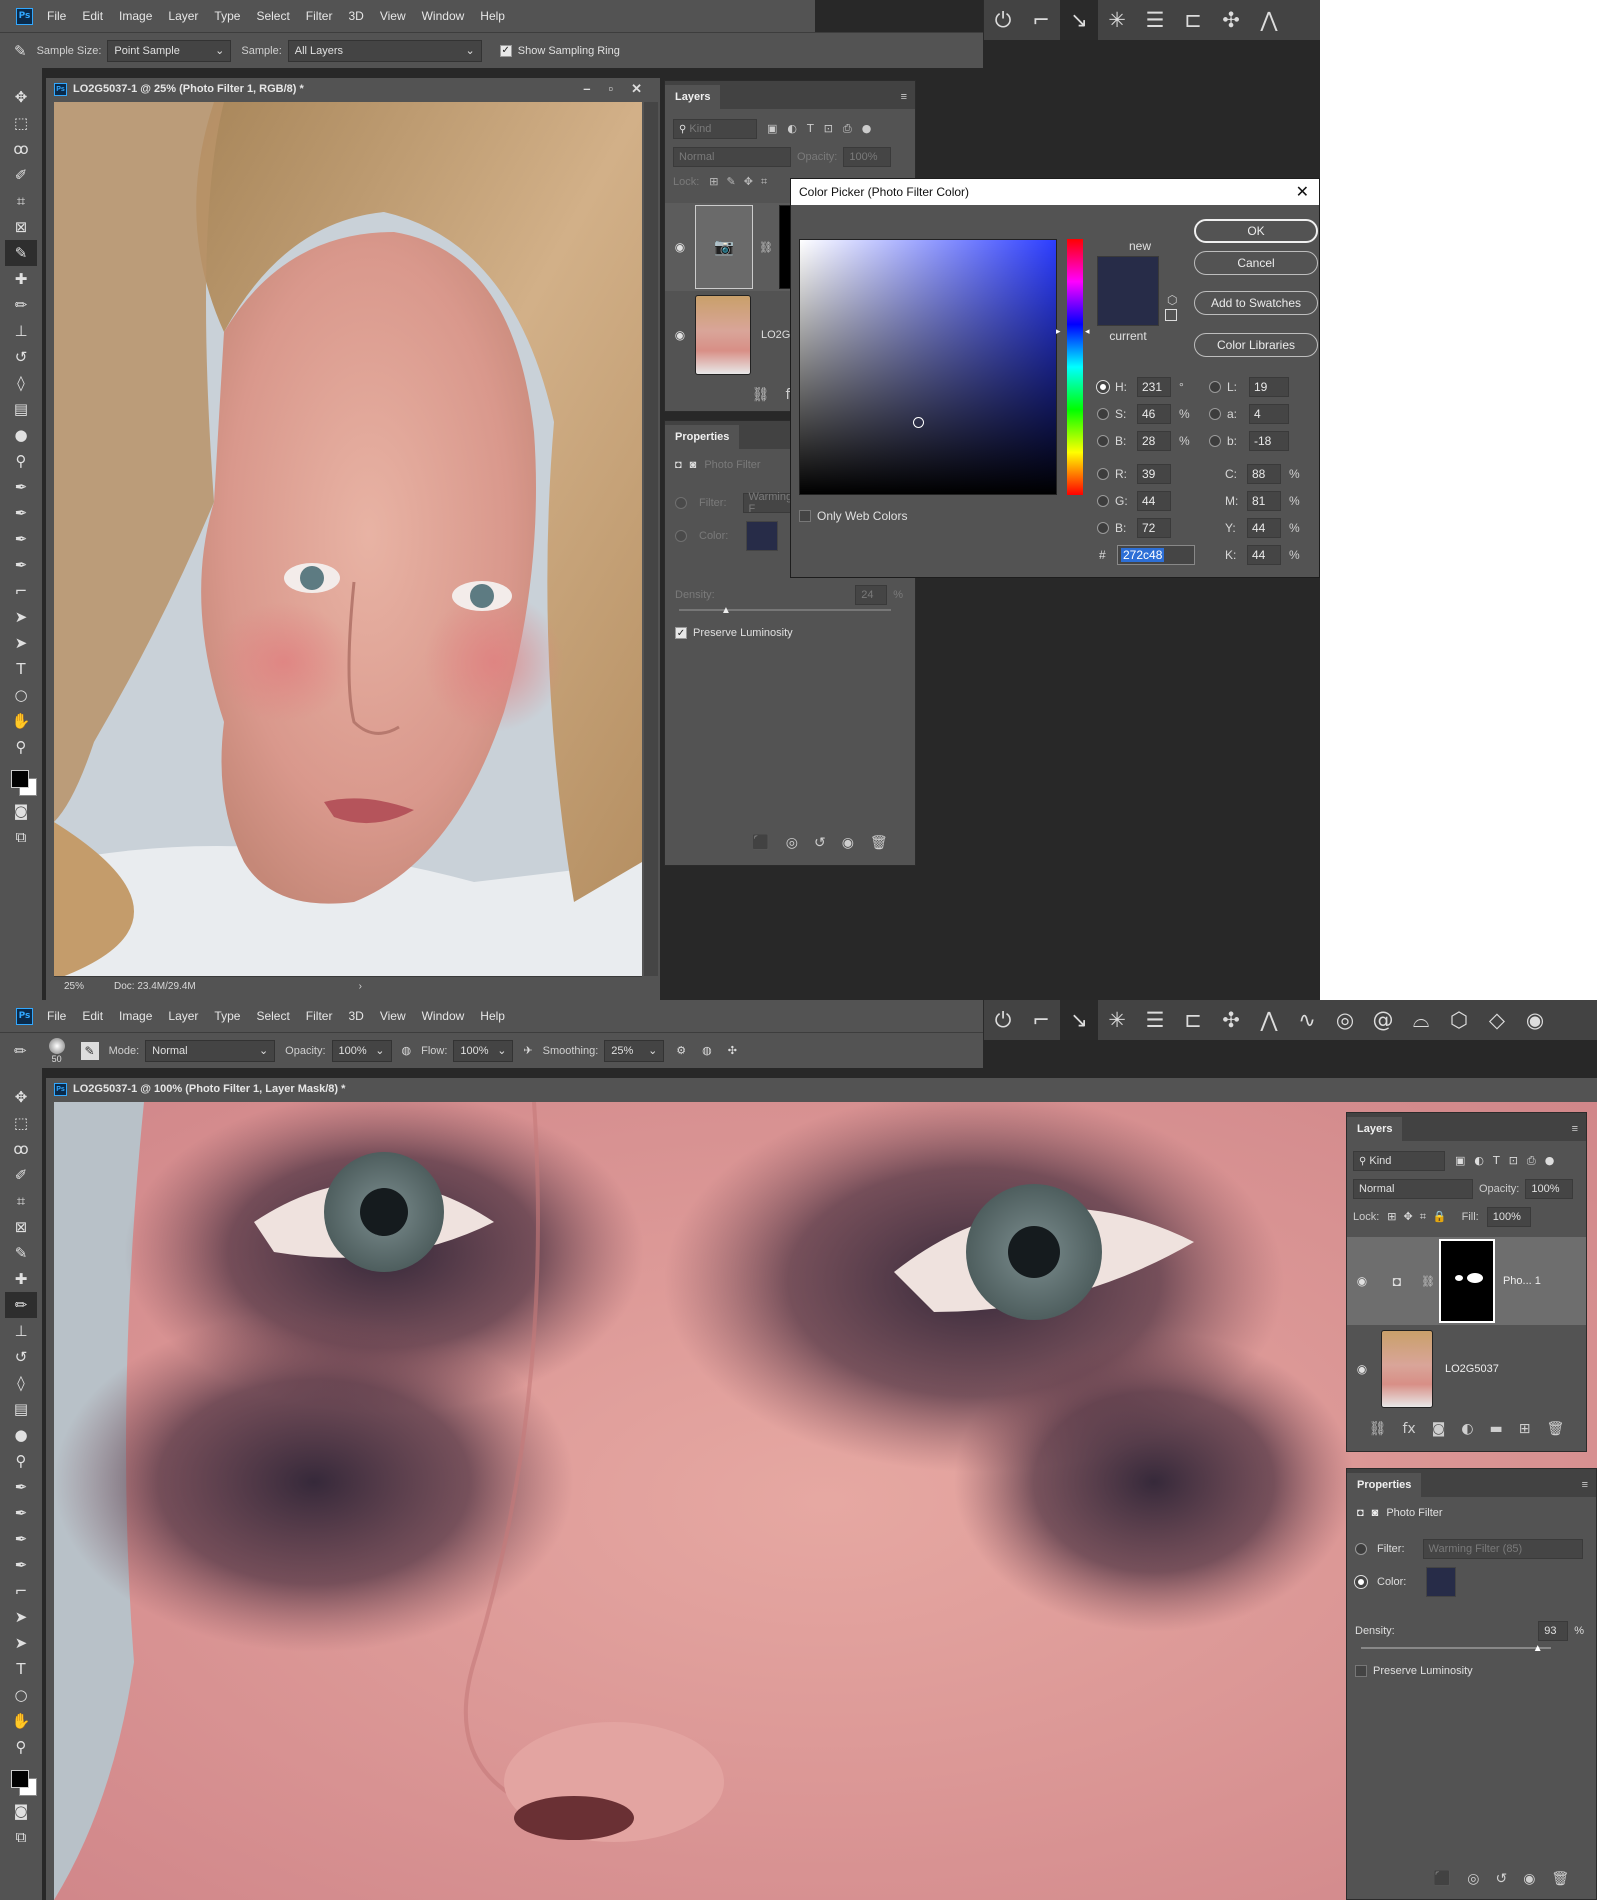  I want to click on mask-thumbnail, so click(1466, 1281).